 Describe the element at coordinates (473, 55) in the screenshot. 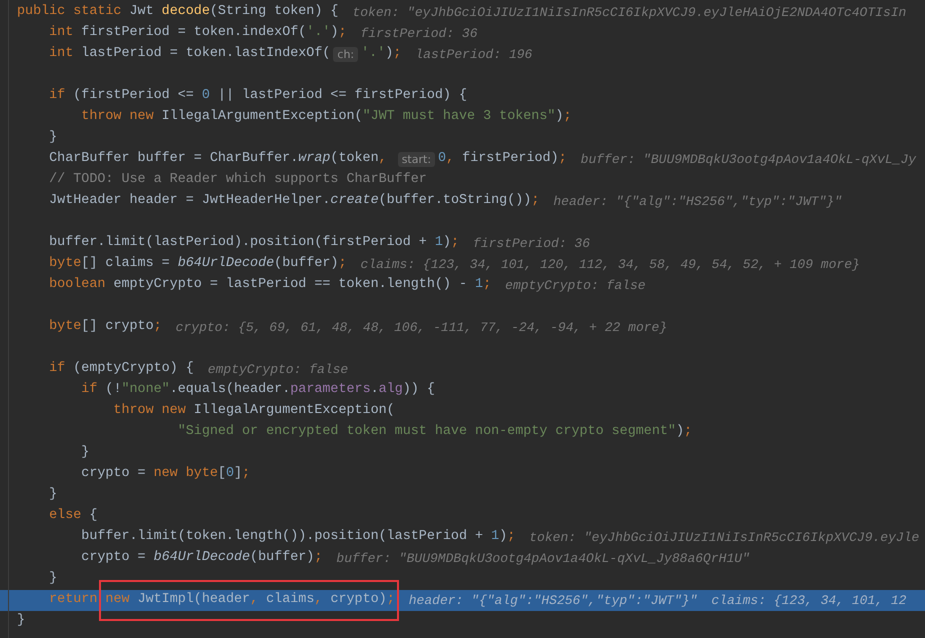

I see `debug-value: lastPeriod: 196` at that location.